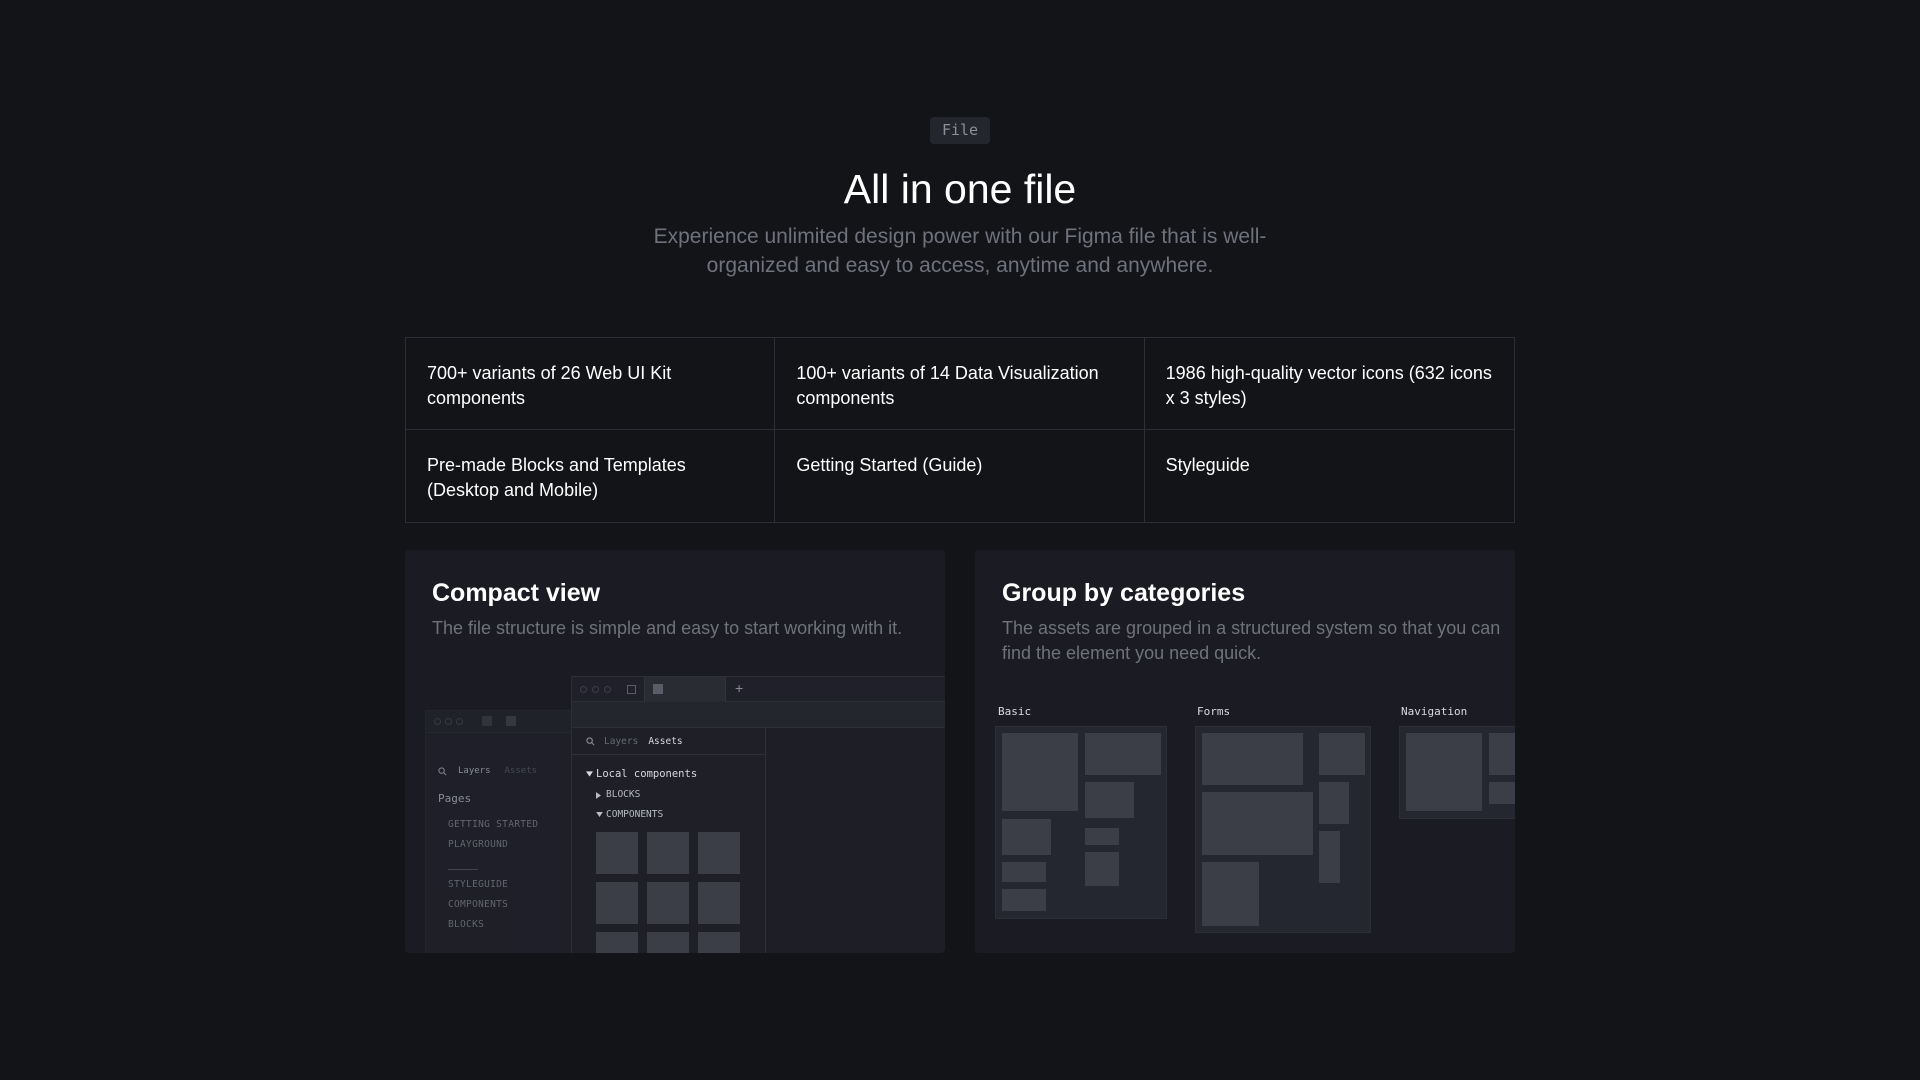  Describe the element at coordinates (960, 476) in the screenshot. I see `feature-item: Getting Started (Guide)` at that location.